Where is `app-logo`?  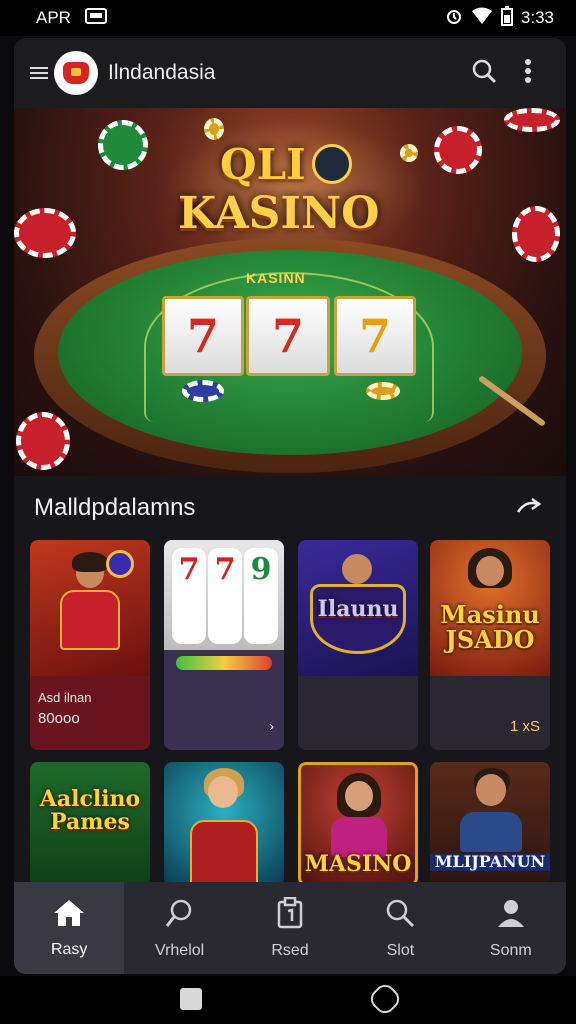 app-logo is located at coordinates (76, 73).